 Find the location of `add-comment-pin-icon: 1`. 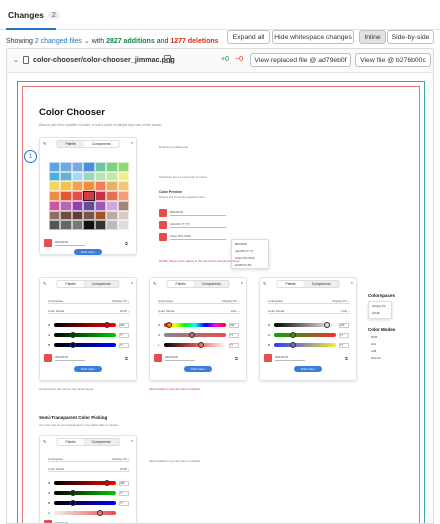

add-comment-pin-icon: 1 is located at coordinates (30, 156).